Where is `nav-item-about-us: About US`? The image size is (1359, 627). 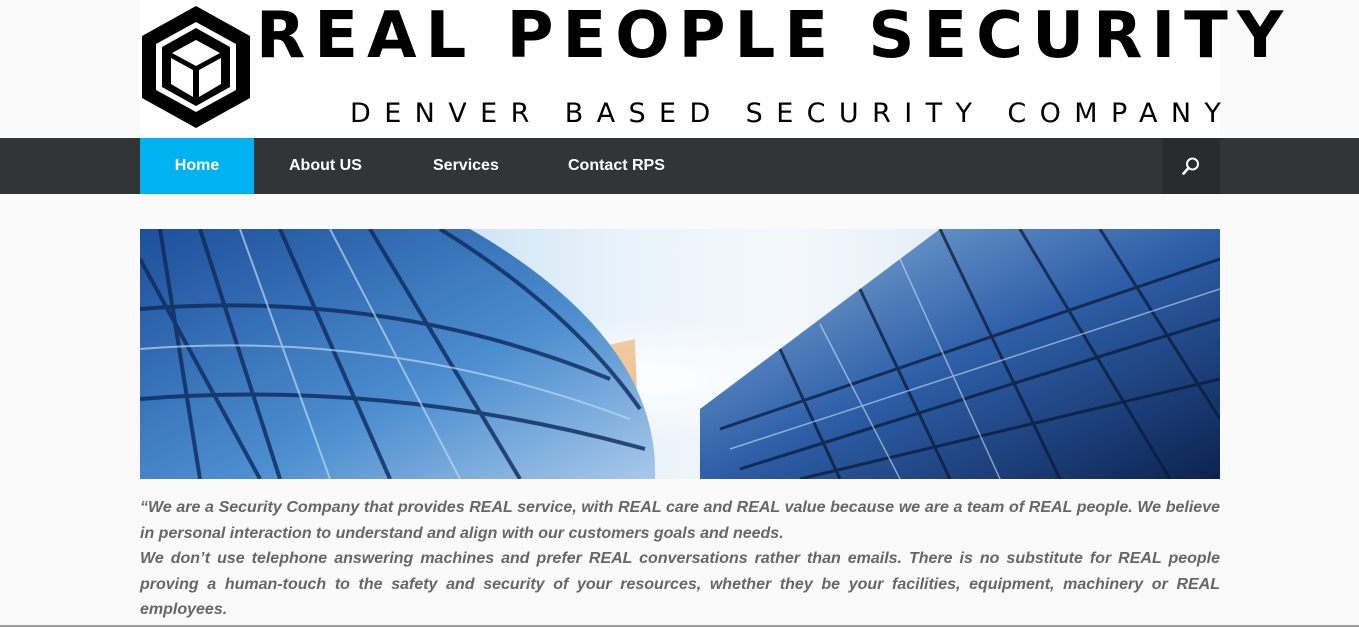
nav-item-about-us: About US is located at coordinates (325, 166).